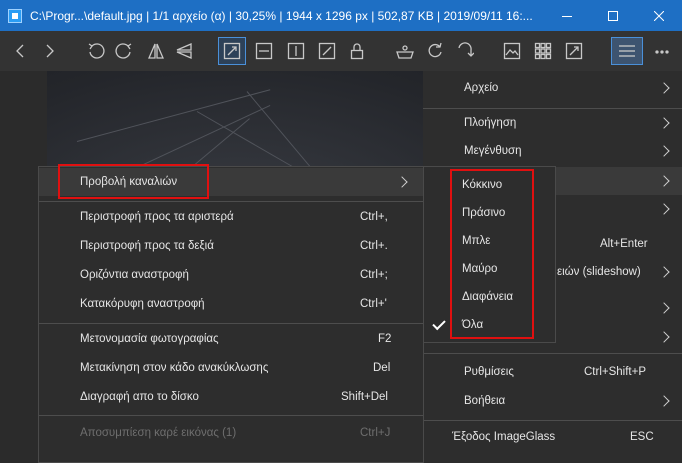 The image size is (682, 463). What do you see at coordinates (231, 217) in the screenshot?
I see `submenu-item-rotate-left: Περιστροφή προς τα αριστερά Ctrl+,` at bounding box center [231, 217].